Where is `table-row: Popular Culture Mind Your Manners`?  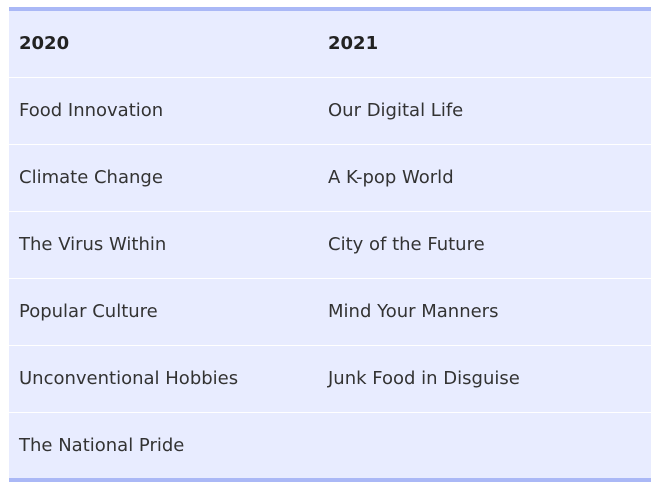
table-row: Popular Culture Mind Your Manners is located at coordinates (330, 312).